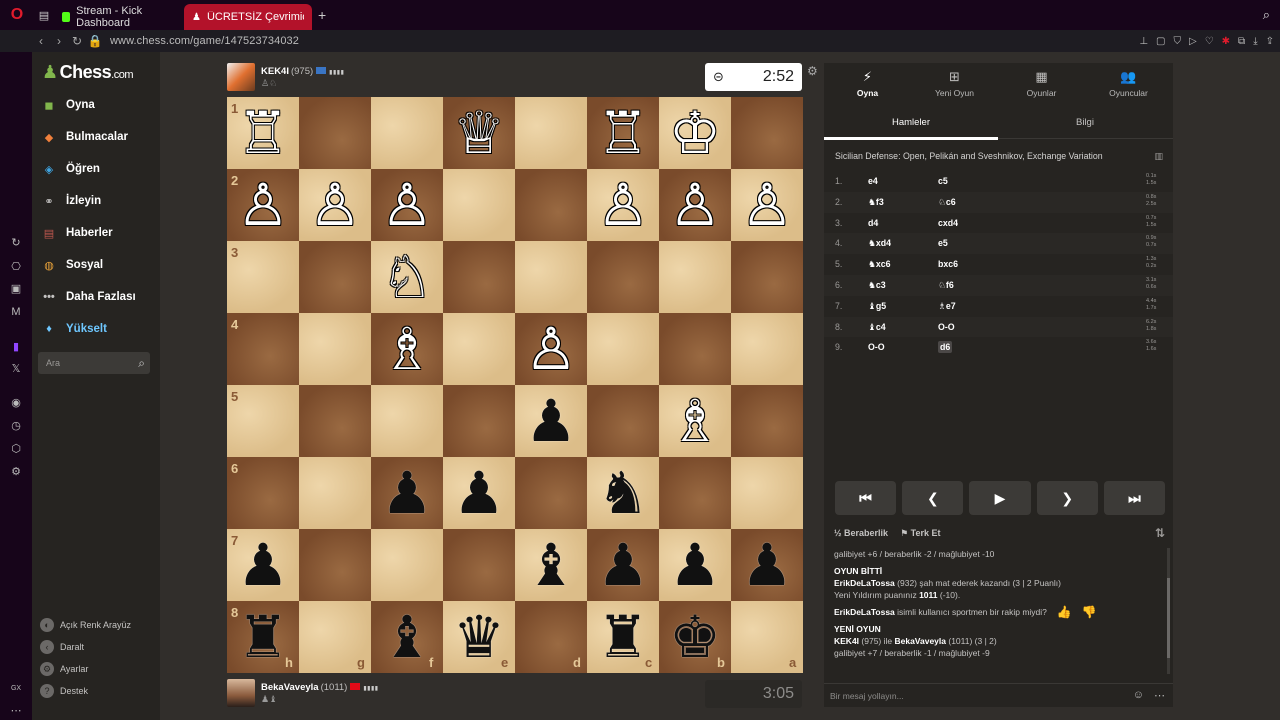 Image resolution: width=1280 pixels, height=720 pixels. What do you see at coordinates (1128, 83) in the screenshot?
I see `panel-tab-4: 👥 Oyuncular` at bounding box center [1128, 83].